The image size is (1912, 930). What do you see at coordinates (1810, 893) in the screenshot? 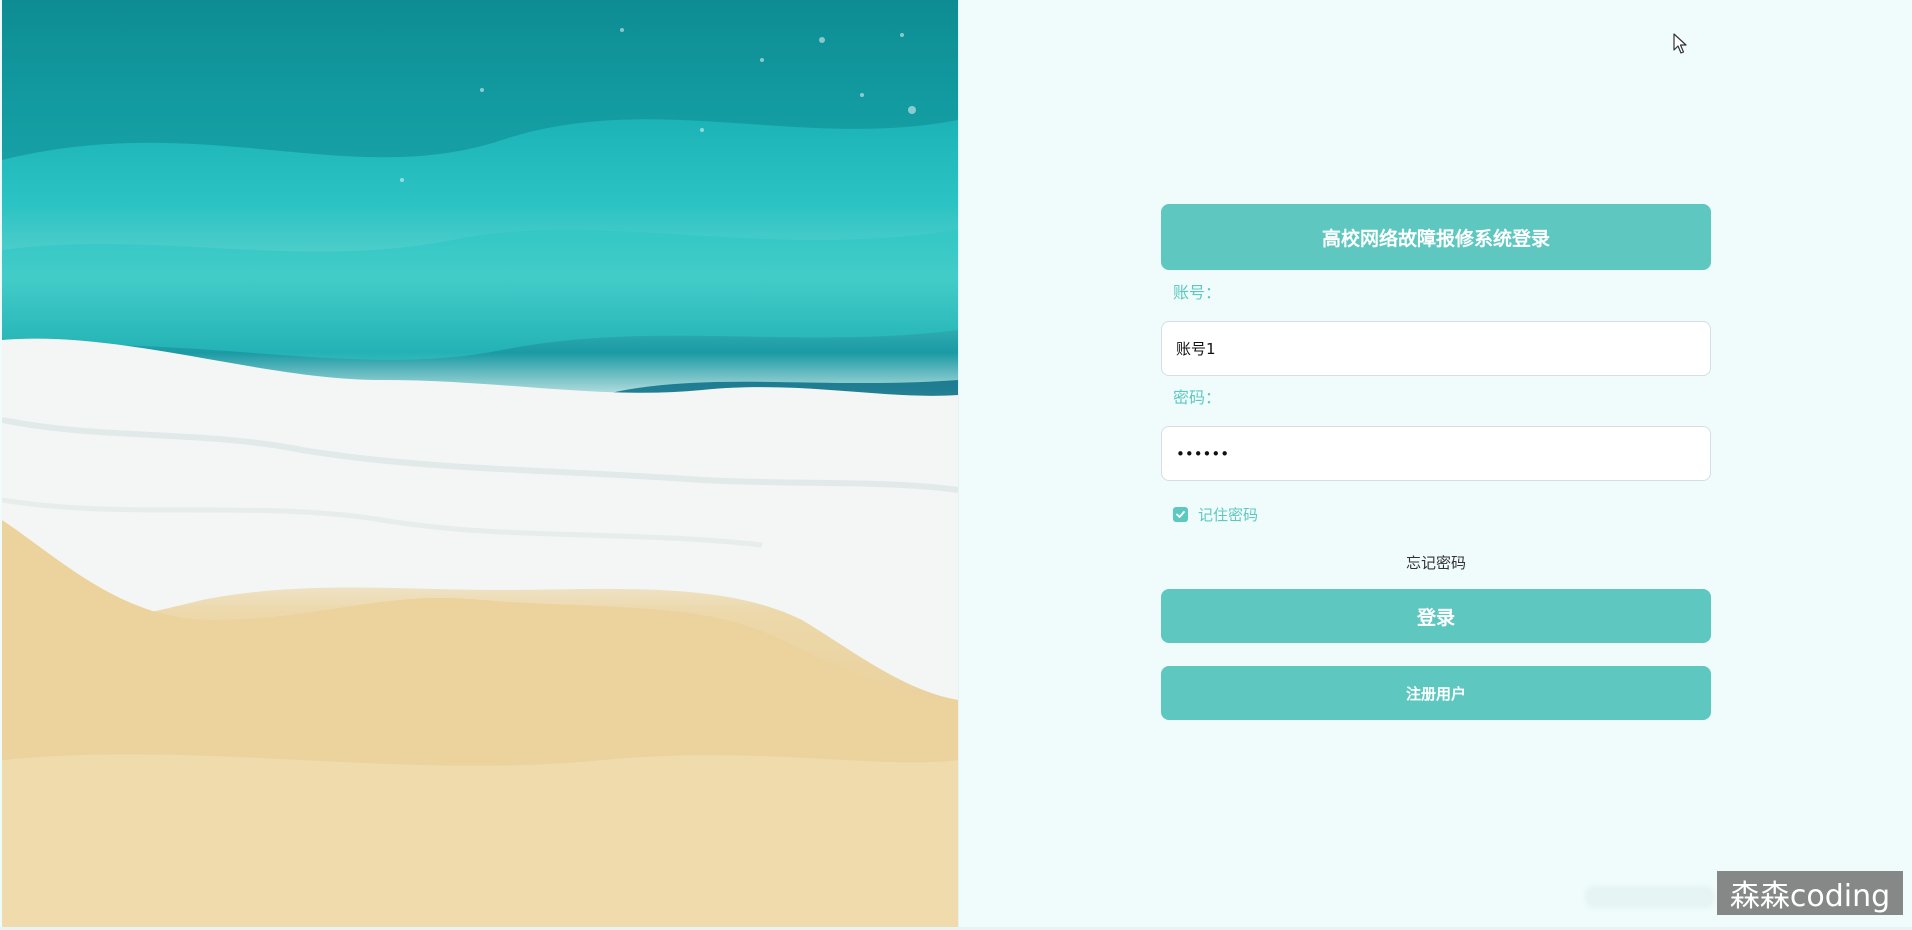
I see `watermark: 森森coding` at bounding box center [1810, 893].